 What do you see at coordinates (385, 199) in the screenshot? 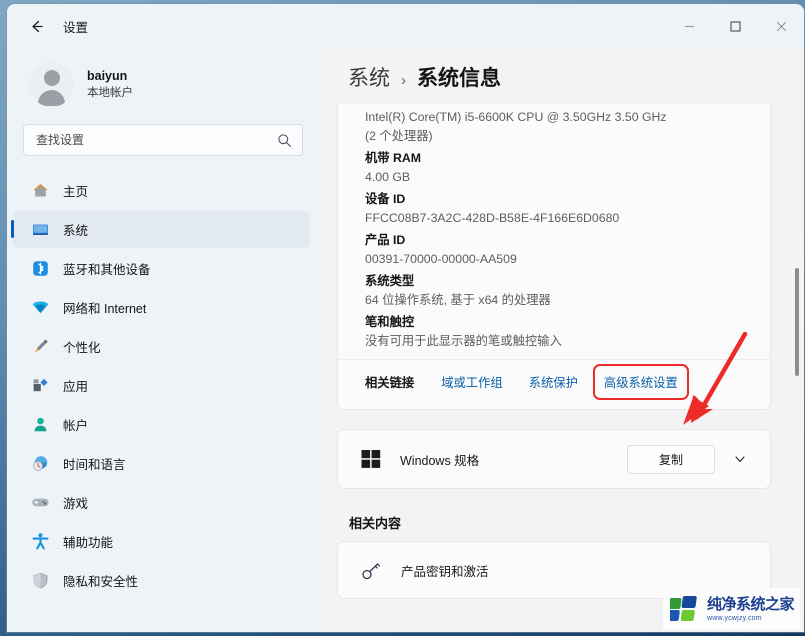
I see `spec-label: 设备 ID` at bounding box center [385, 199].